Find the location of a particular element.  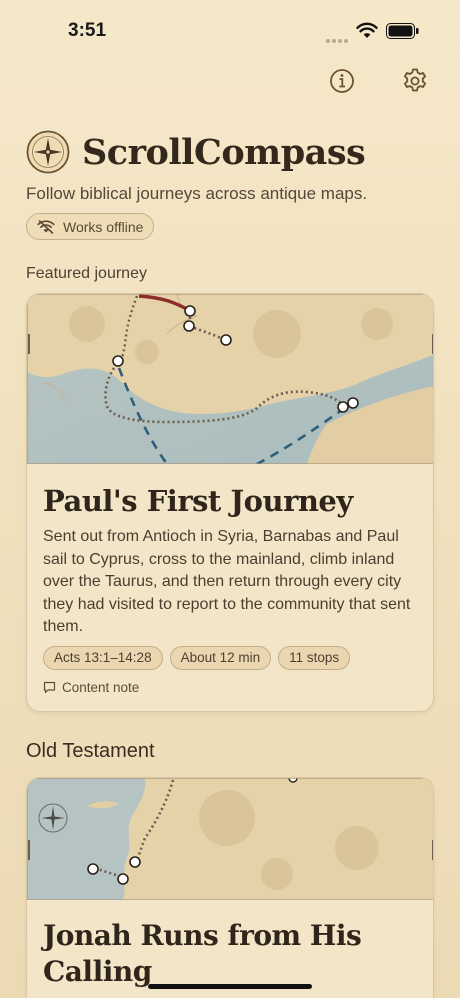

offline-badge: Works offline is located at coordinates (90, 226).